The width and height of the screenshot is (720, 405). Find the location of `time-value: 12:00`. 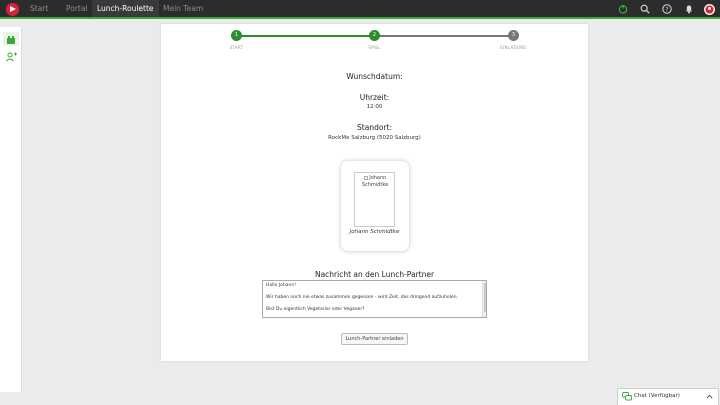

time-value: 12:00 is located at coordinates (374, 107).